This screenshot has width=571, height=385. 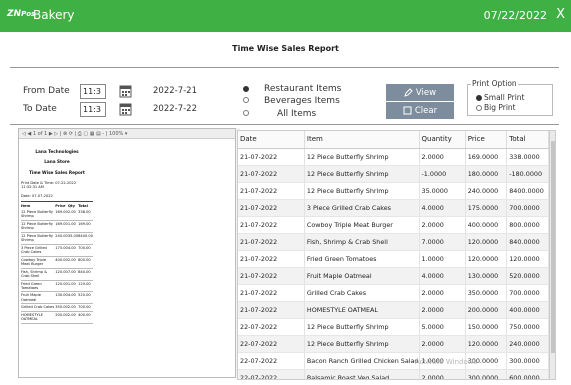 I want to click on table-cell: 1.0000, so click(x=442, y=259).